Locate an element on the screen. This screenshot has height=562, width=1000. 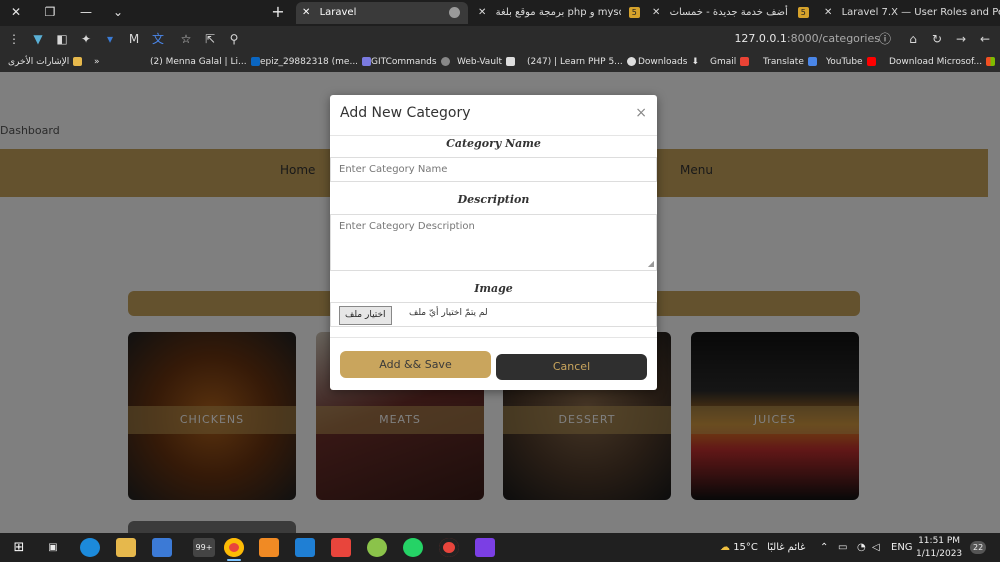
bookmark-label: الإشارات الأخرى is located at coordinates (39, 62).